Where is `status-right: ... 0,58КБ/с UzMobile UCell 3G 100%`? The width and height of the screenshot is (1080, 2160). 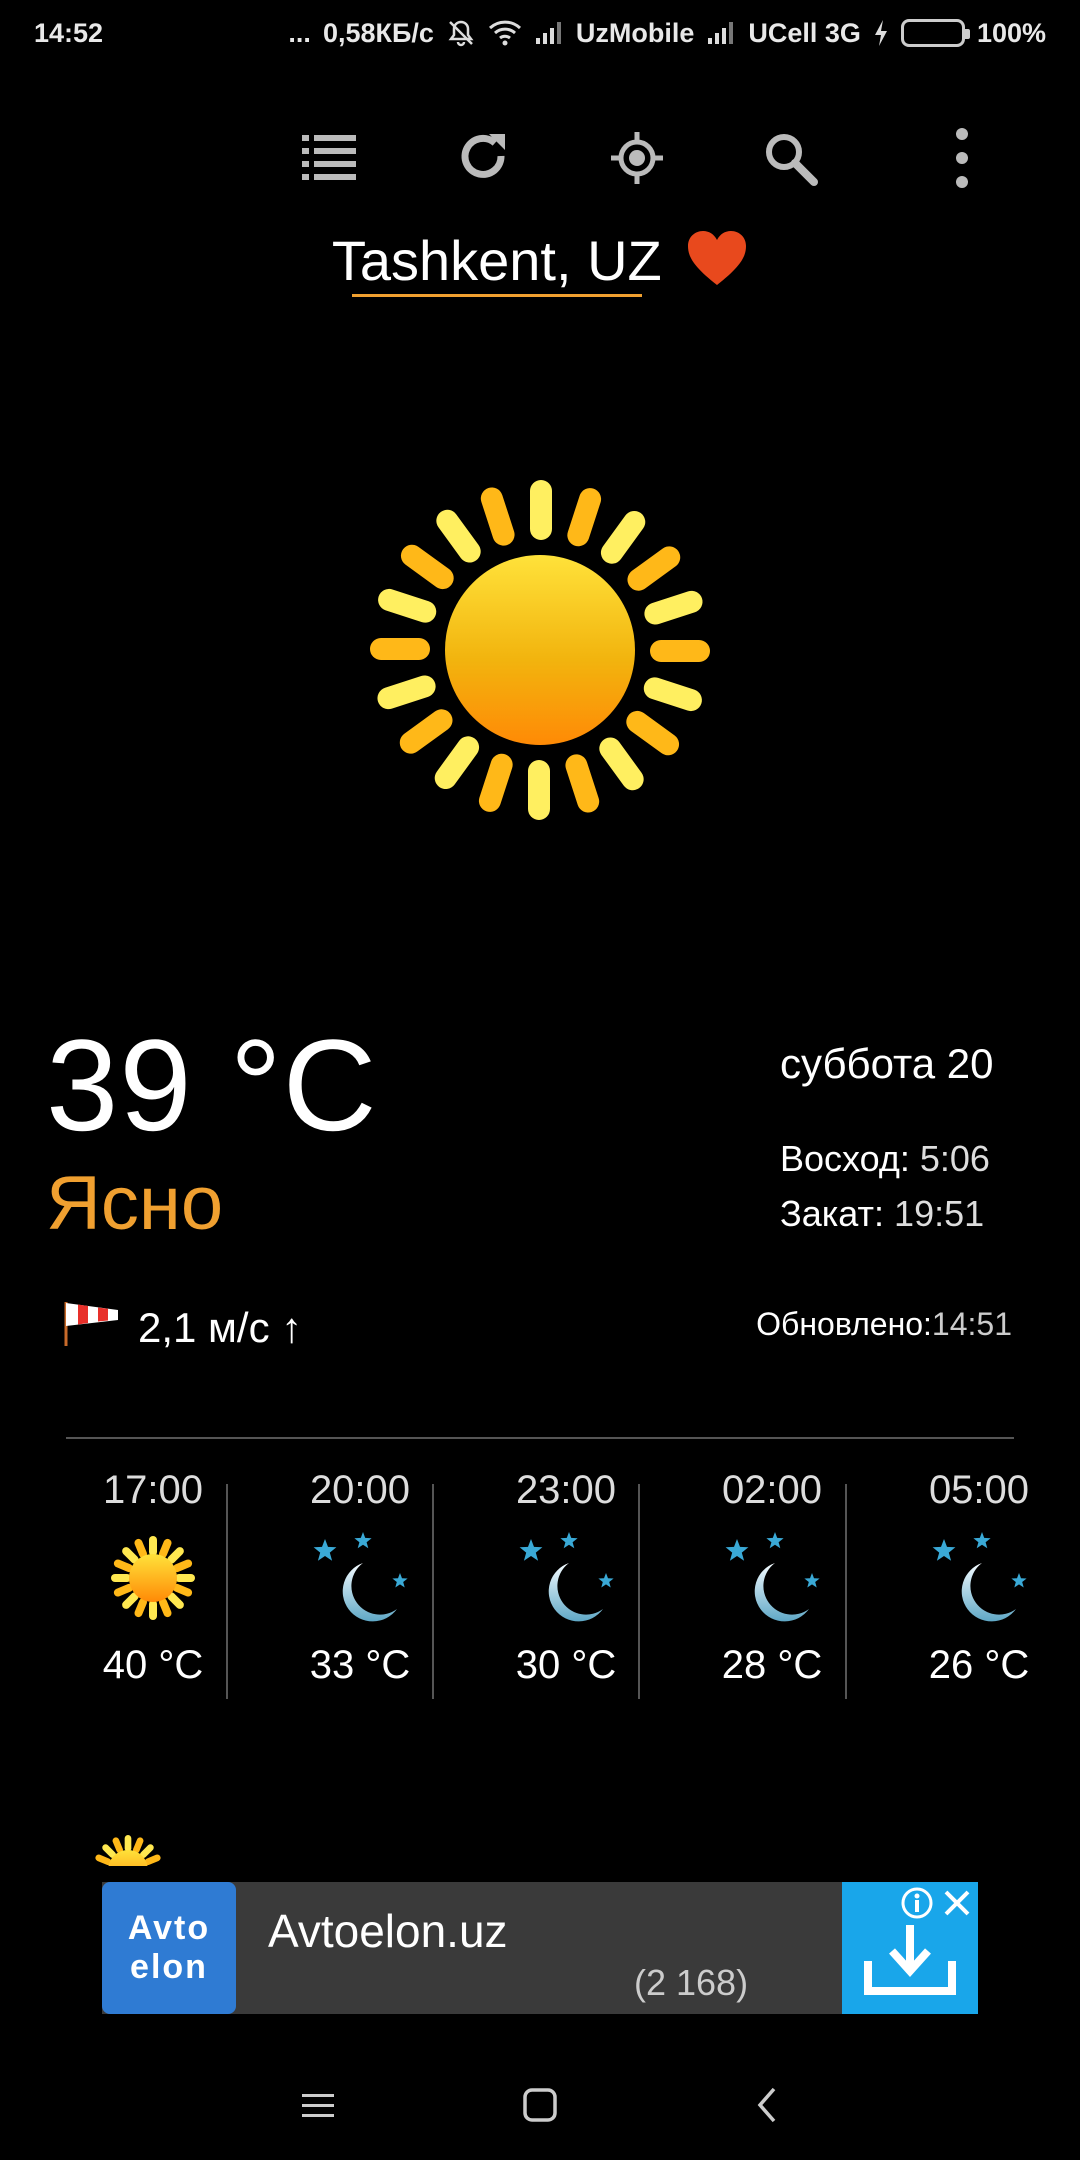
status-right: ... 0,58КБ/с UzMobile UCell 3G 100% is located at coordinates (667, 33).